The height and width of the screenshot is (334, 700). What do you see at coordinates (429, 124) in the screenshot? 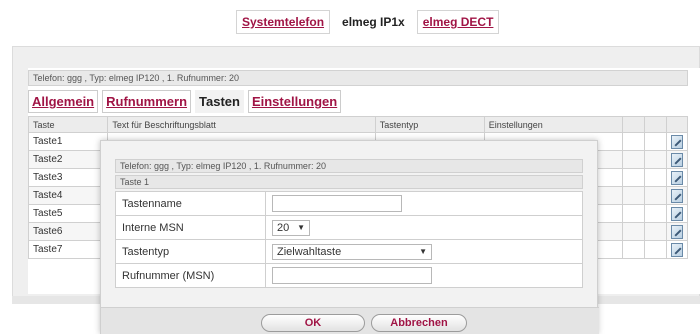
I see `column-header-tastentyp: Tastentyp` at bounding box center [429, 124].